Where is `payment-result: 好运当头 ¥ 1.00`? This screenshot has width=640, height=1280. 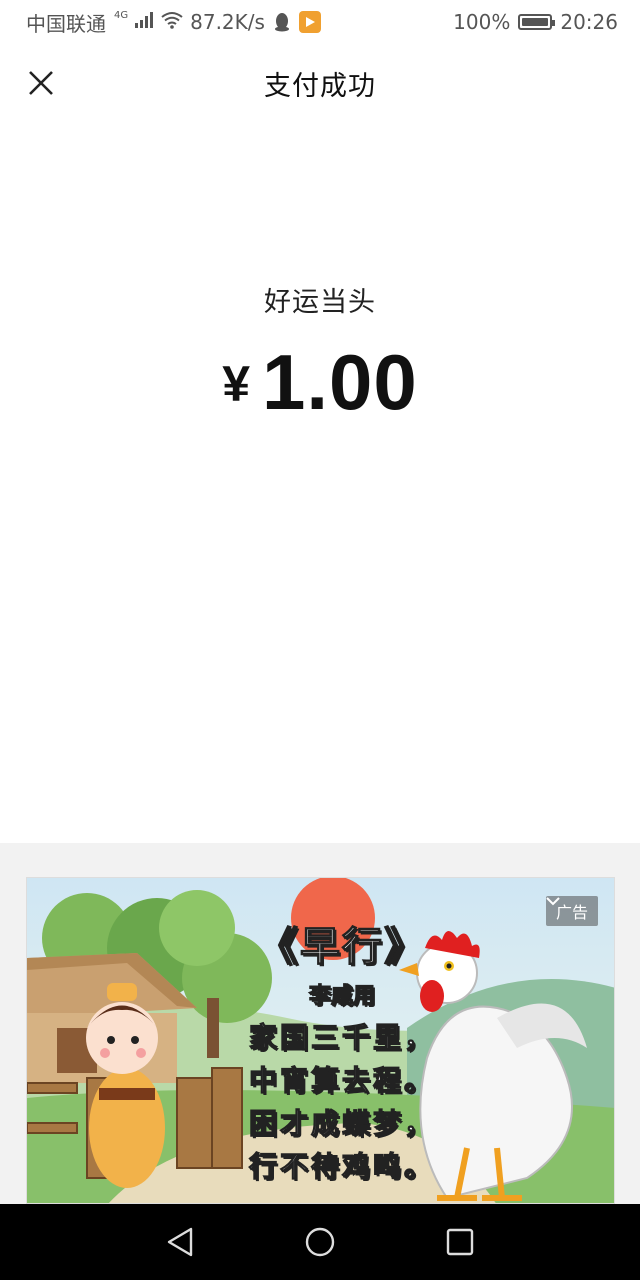 payment-result: 好运当头 ¥ 1.00 is located at coordinates (320, 354).